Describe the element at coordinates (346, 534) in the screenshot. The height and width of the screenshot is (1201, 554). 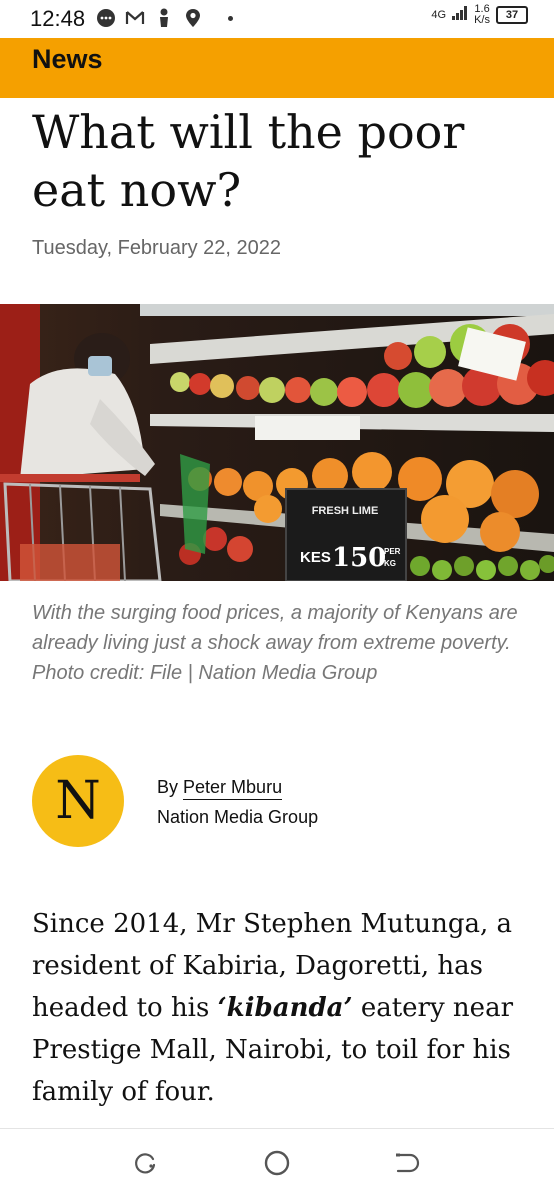
I see `price-sign: FRESH LIME KES 150 PER KG` at that location.